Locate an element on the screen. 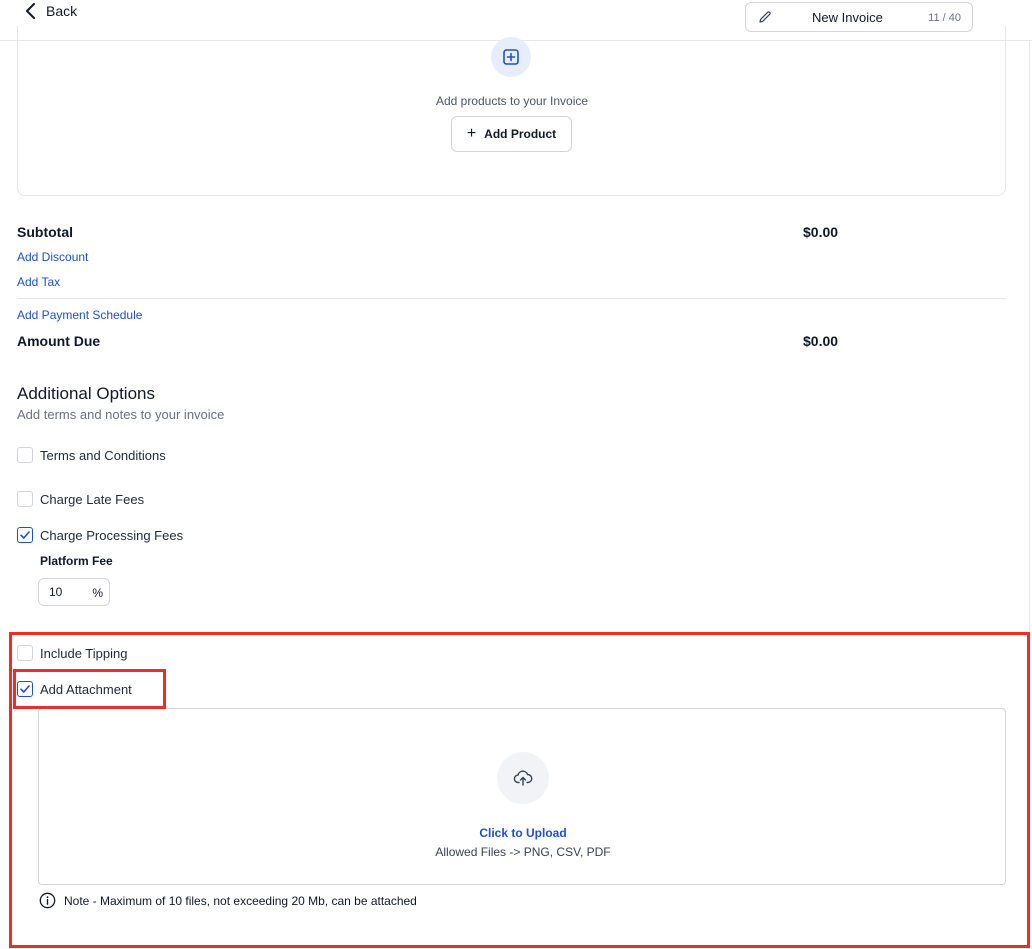 The height and width of the screenshot is (949, 1032). platform-fee-input is located at coordinates (69, 592).